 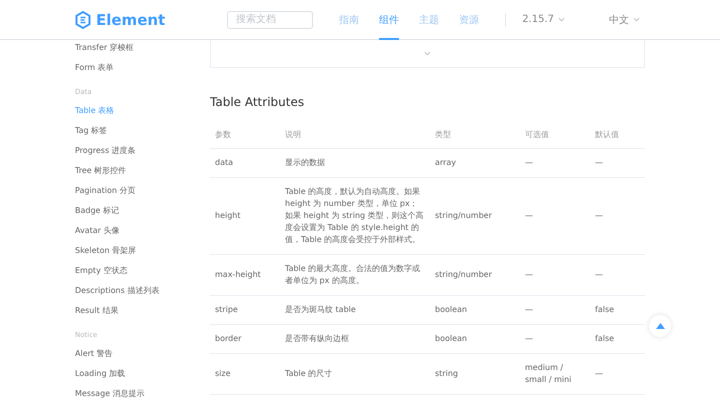 I want to click on table-cell: string, so click(x=475, y=374).